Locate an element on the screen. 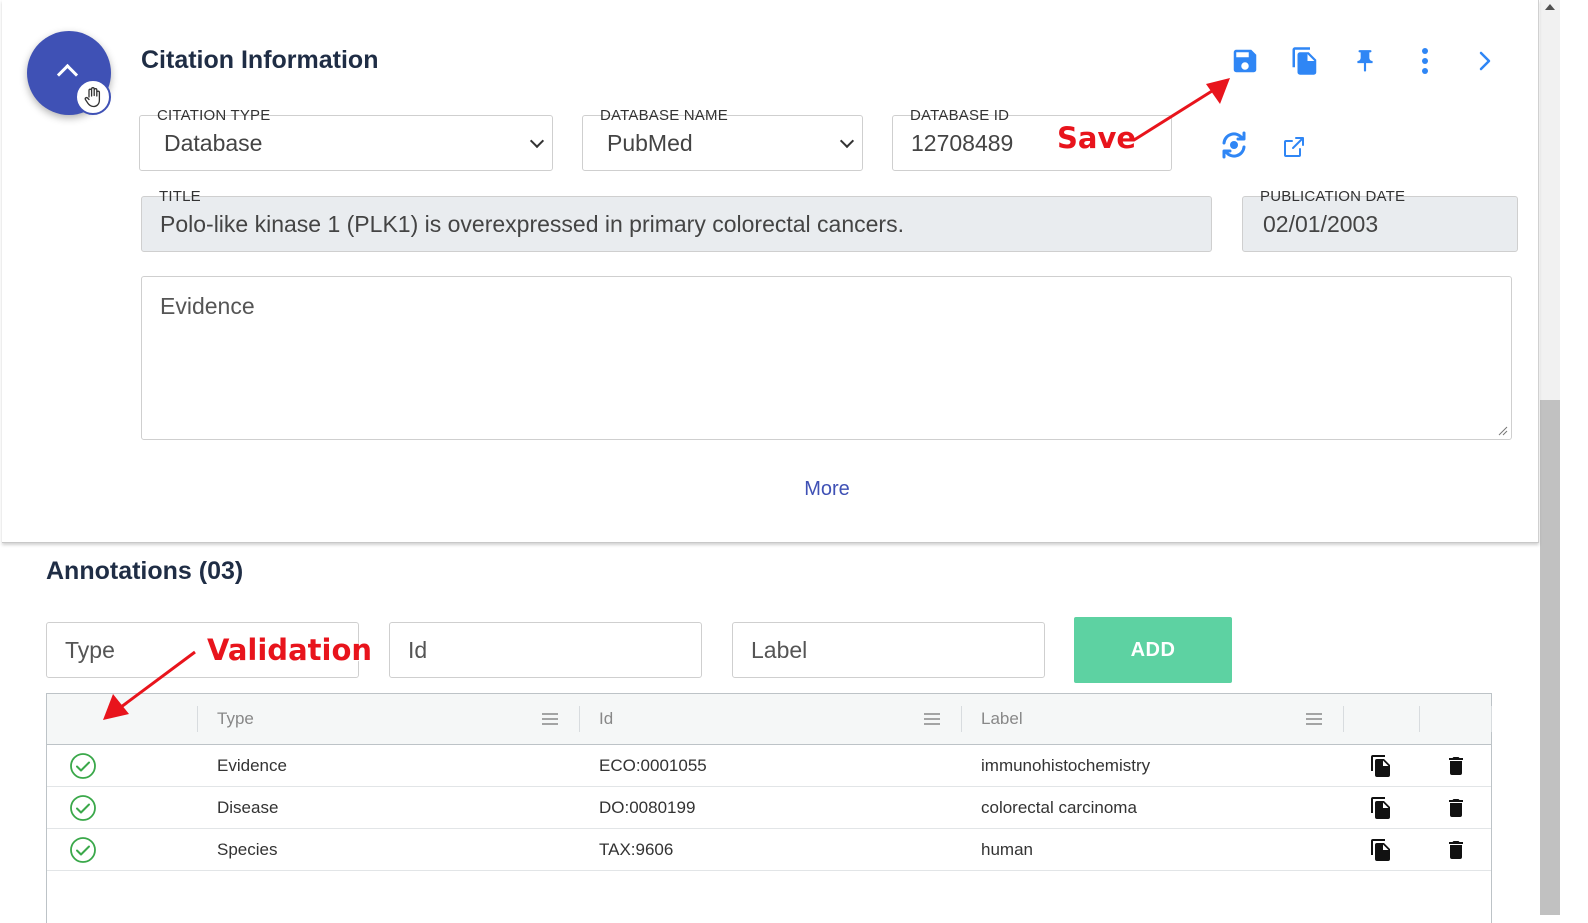 Image resolution: width=1588 pixels, height=923 pixels. table-header: Type Id Label is located at coordinates (769, 719).